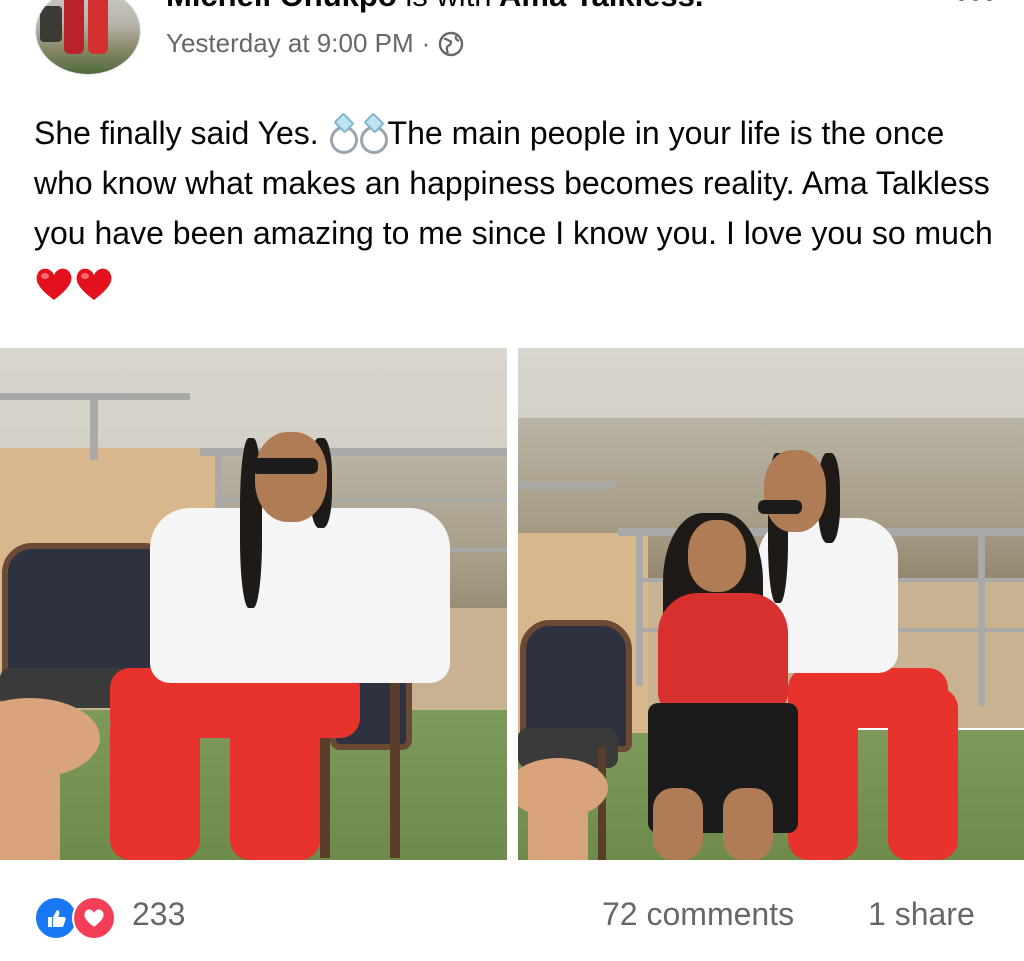  I want to click on love-icon, so click(94, 918).